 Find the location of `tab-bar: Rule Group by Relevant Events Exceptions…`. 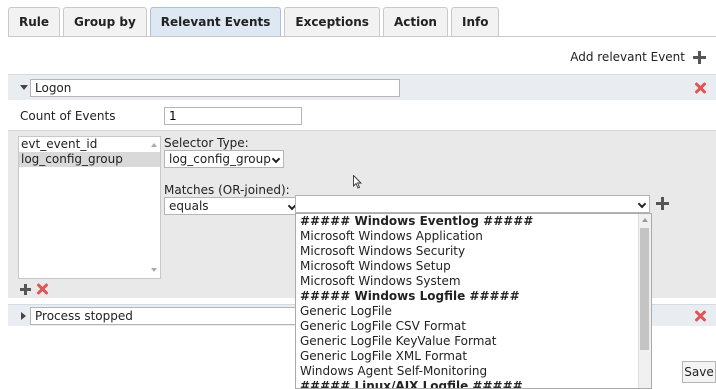

tab-bar: Rule Group by Relevant Events Exceptions… is located at coordinates (255, 22).